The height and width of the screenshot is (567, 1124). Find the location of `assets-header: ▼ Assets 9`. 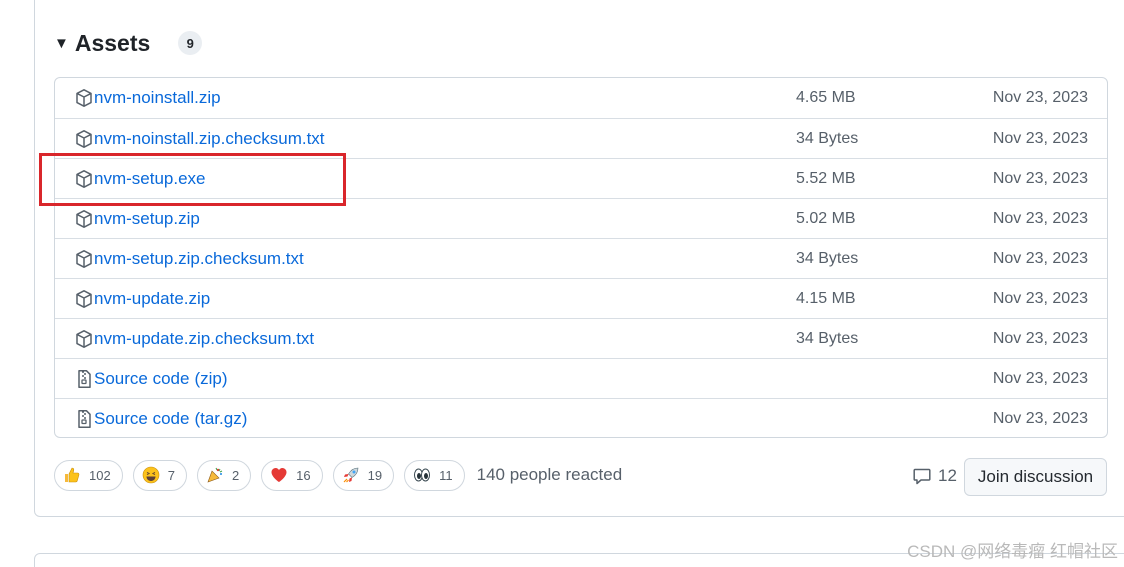

assets-header: ▼ Assets 9 is located at coordinates (128, 43).